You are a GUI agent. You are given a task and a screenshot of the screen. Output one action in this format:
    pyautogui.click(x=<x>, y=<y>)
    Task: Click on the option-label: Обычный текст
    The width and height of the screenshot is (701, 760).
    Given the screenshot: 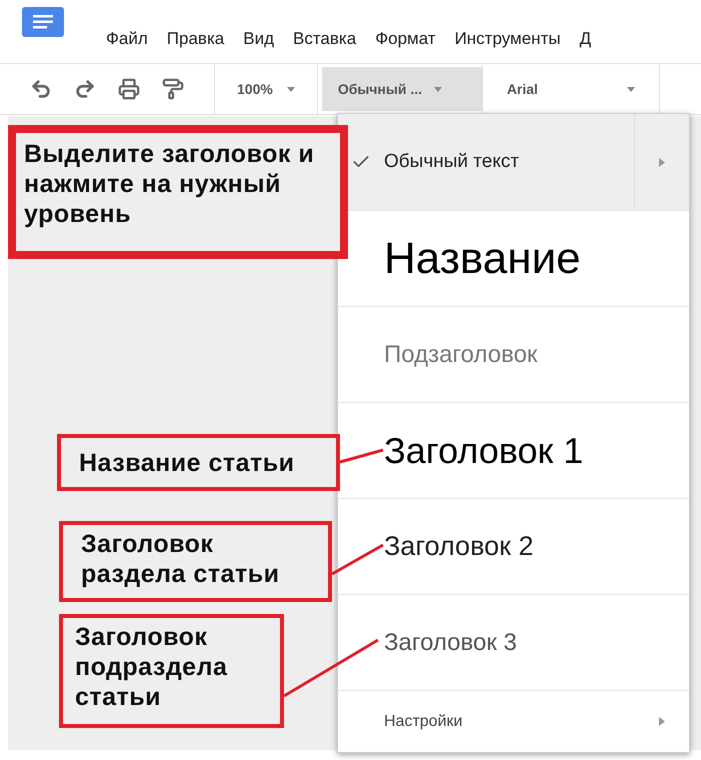 What is the action you would take?
    pyautogui.click(x=452, y=162)
    